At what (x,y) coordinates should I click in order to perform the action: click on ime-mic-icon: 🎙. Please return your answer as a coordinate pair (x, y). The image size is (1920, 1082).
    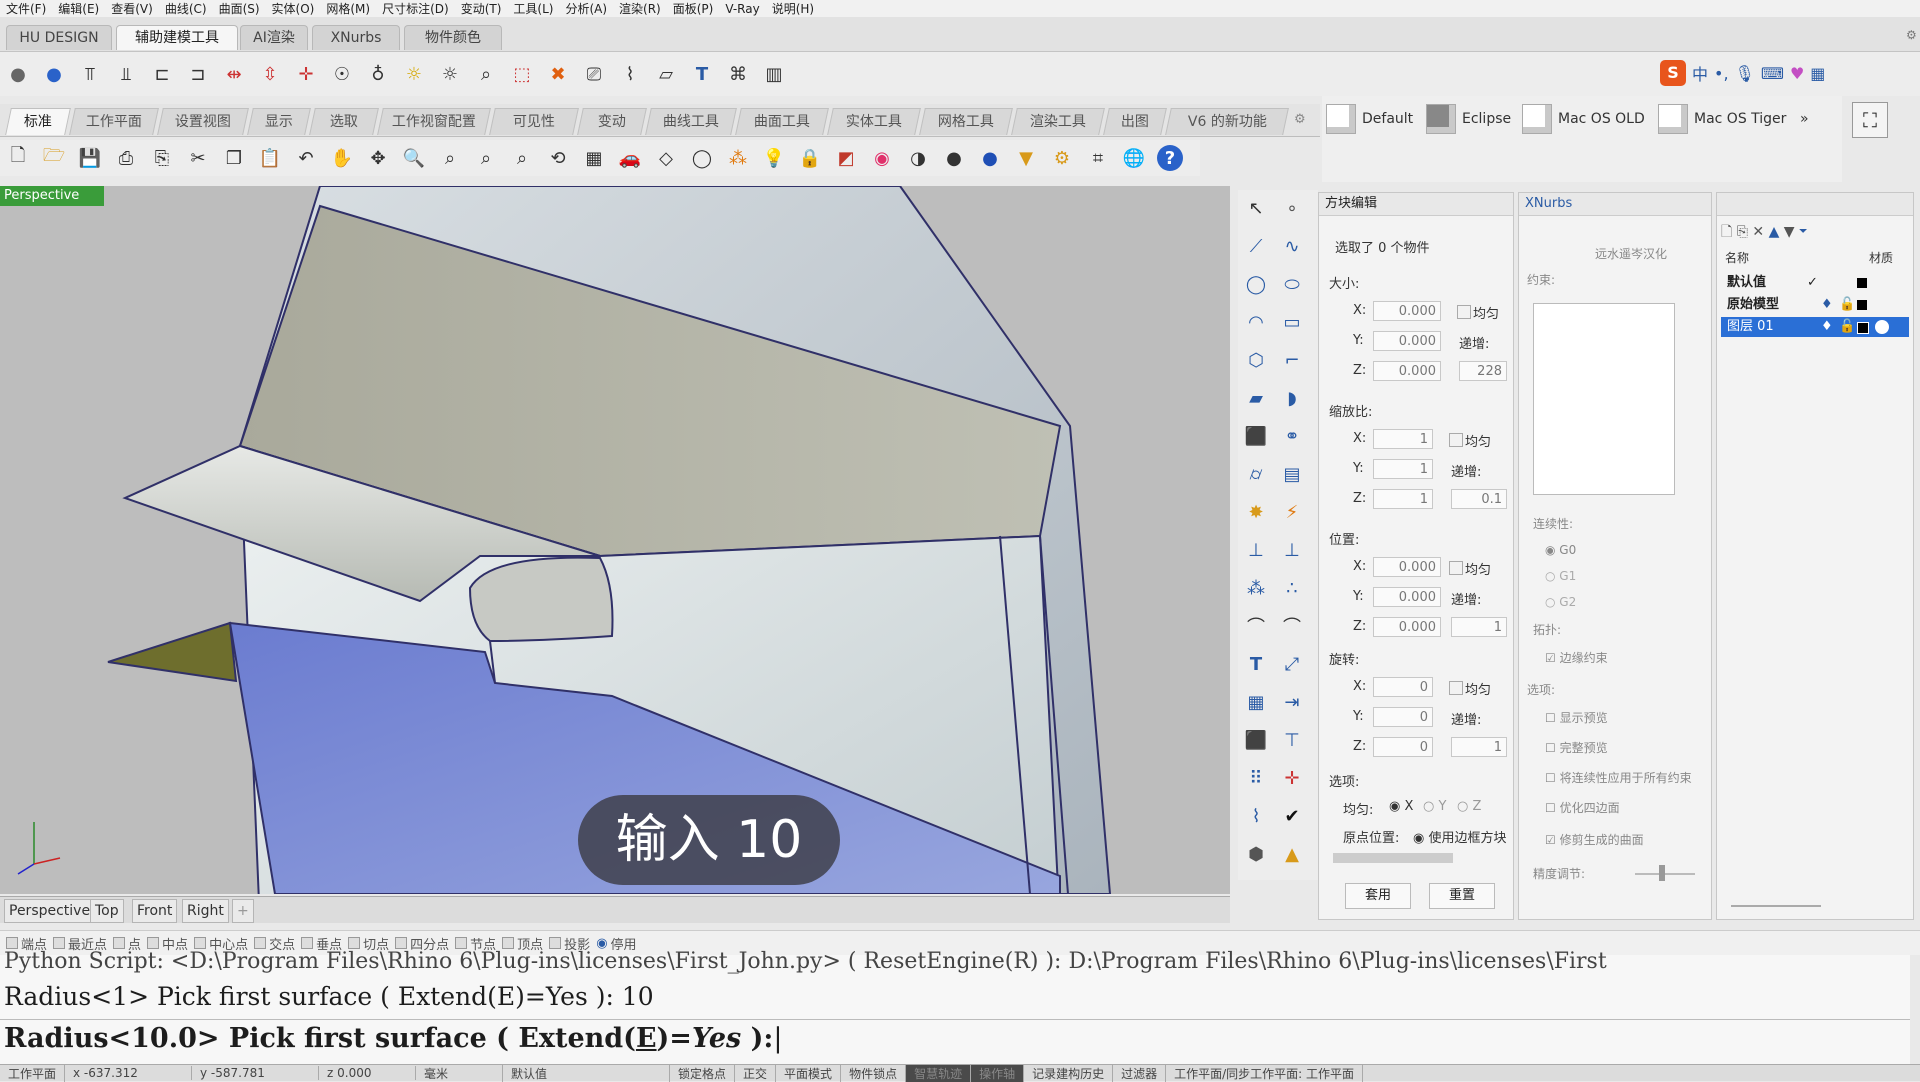
    Looking at the image, I should click on (1745, 73).